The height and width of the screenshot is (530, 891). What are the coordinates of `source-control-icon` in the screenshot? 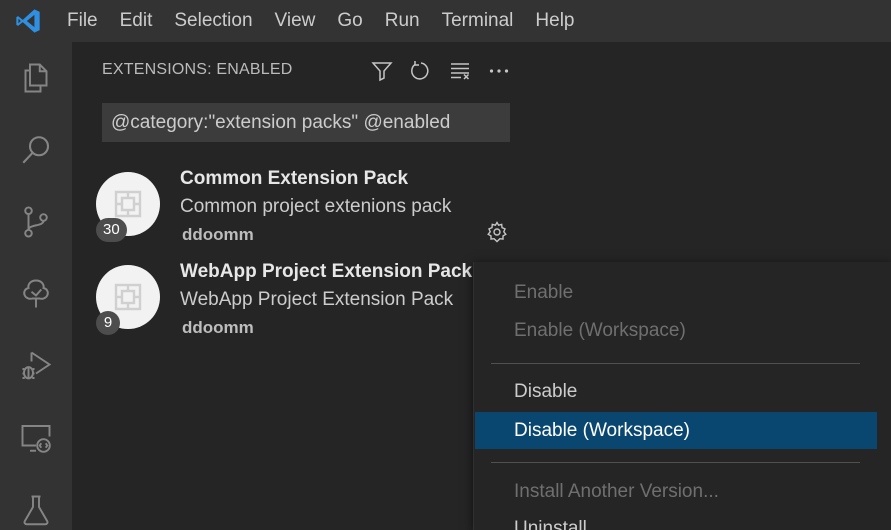 It's located at (36, 222).